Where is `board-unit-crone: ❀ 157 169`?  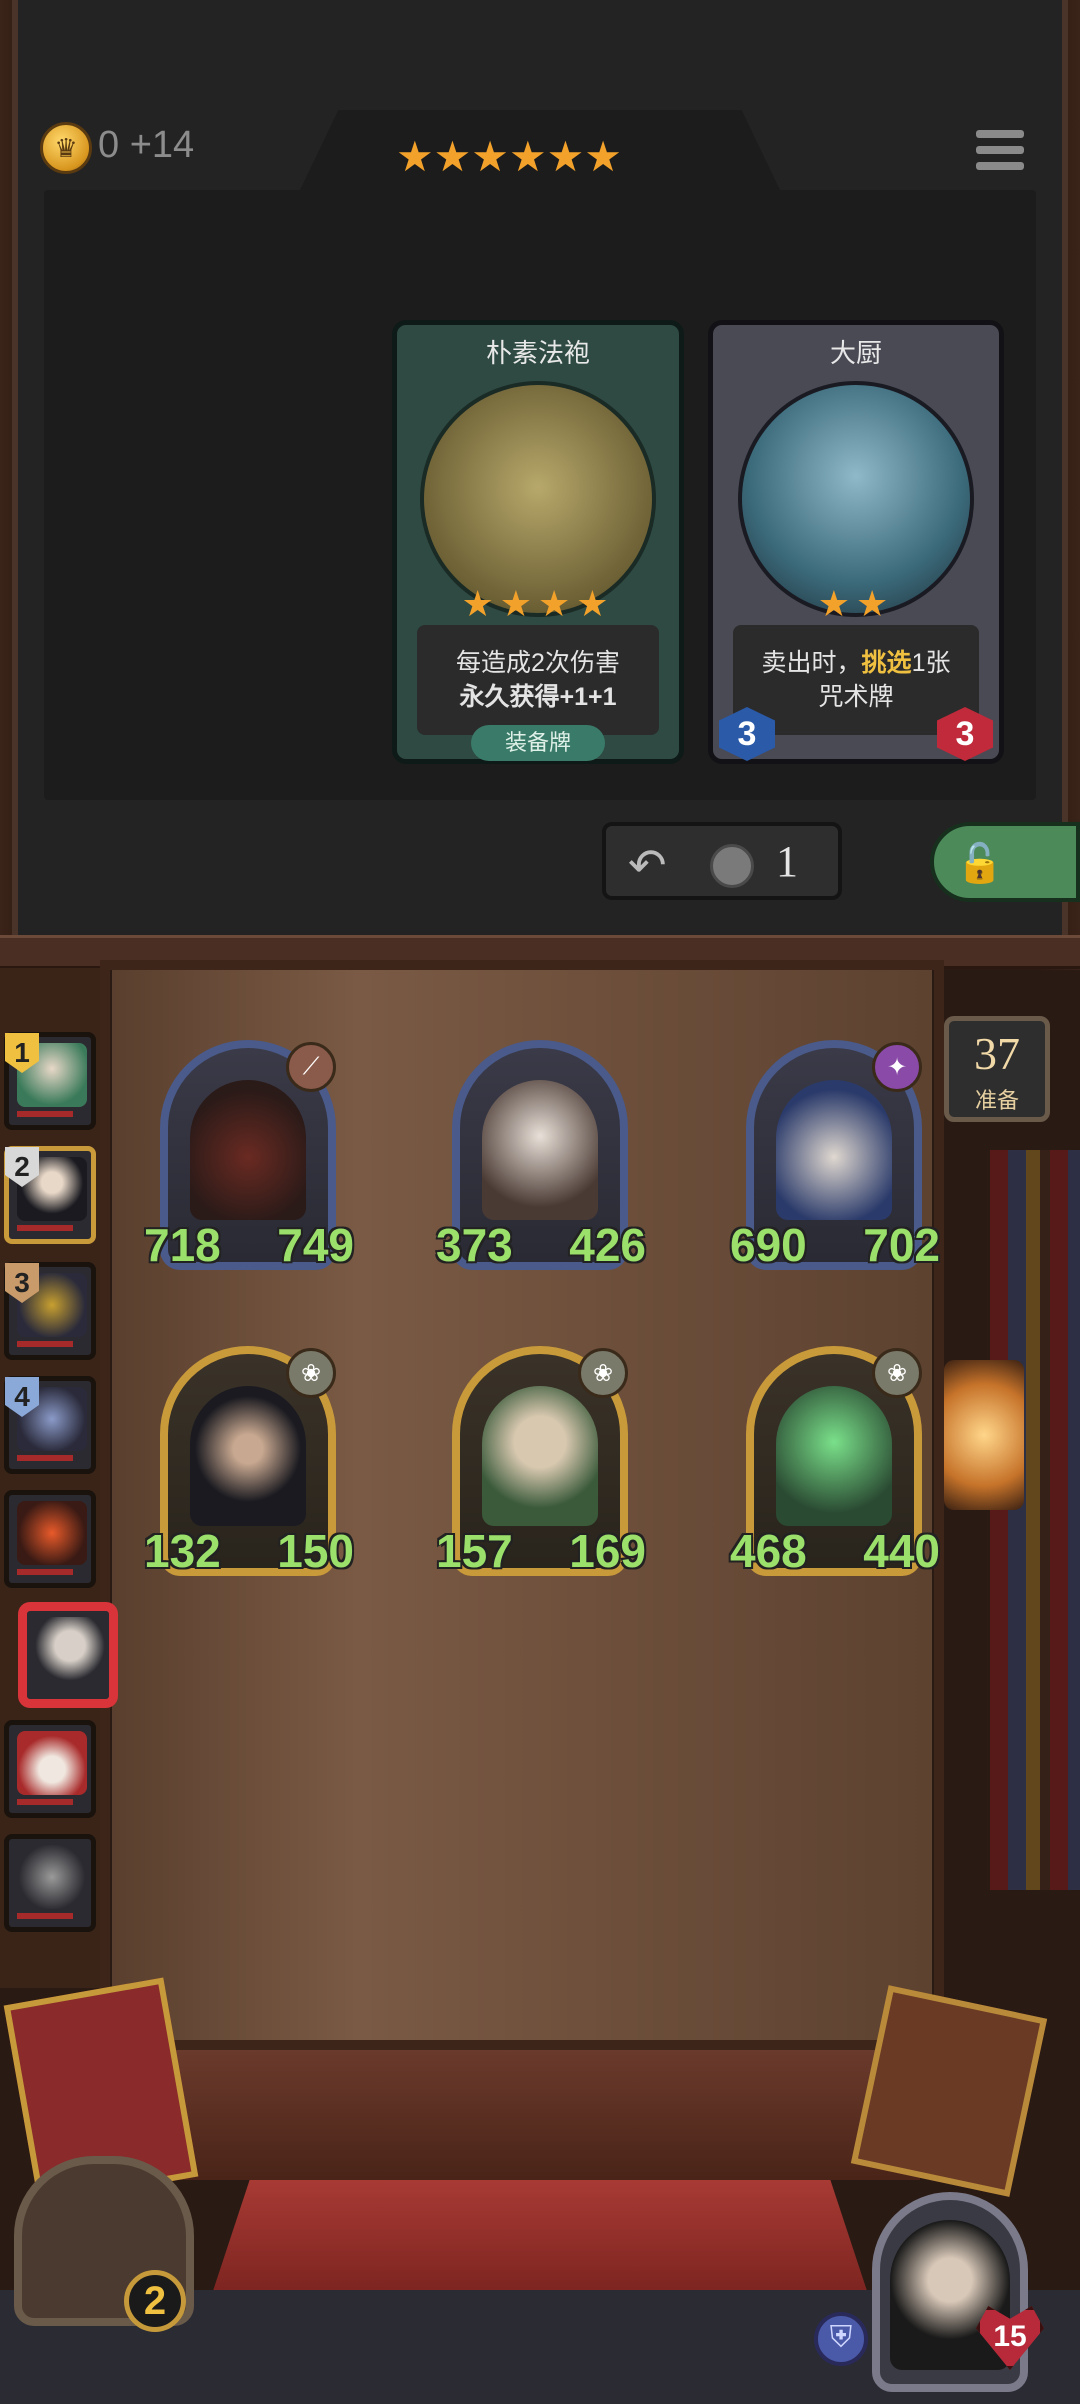 board-unit-crone: ❀ 157 169 is located at coordinates (541, 1461).